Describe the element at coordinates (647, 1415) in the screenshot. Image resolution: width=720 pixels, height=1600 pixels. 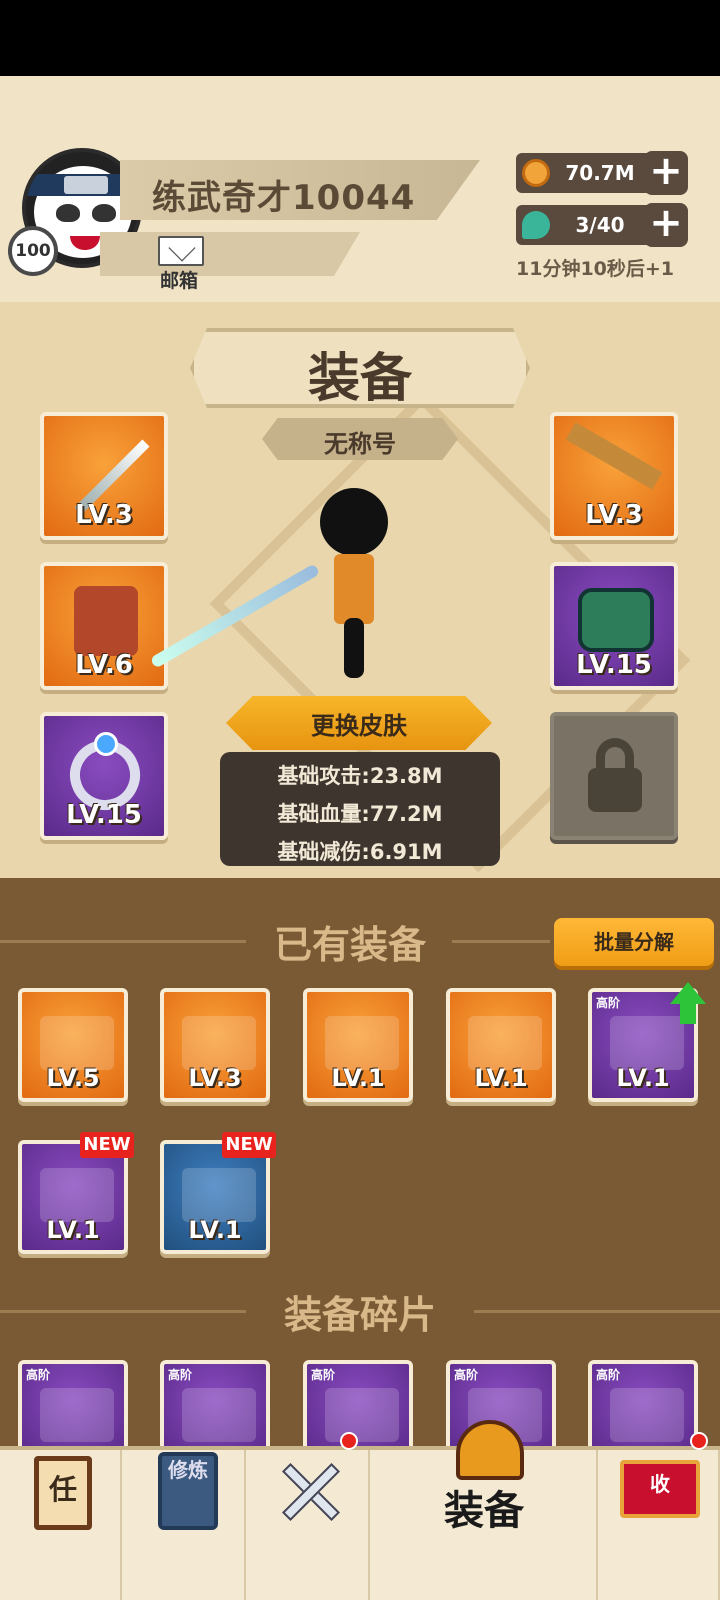
I see `straw-hat-icon` at that location.